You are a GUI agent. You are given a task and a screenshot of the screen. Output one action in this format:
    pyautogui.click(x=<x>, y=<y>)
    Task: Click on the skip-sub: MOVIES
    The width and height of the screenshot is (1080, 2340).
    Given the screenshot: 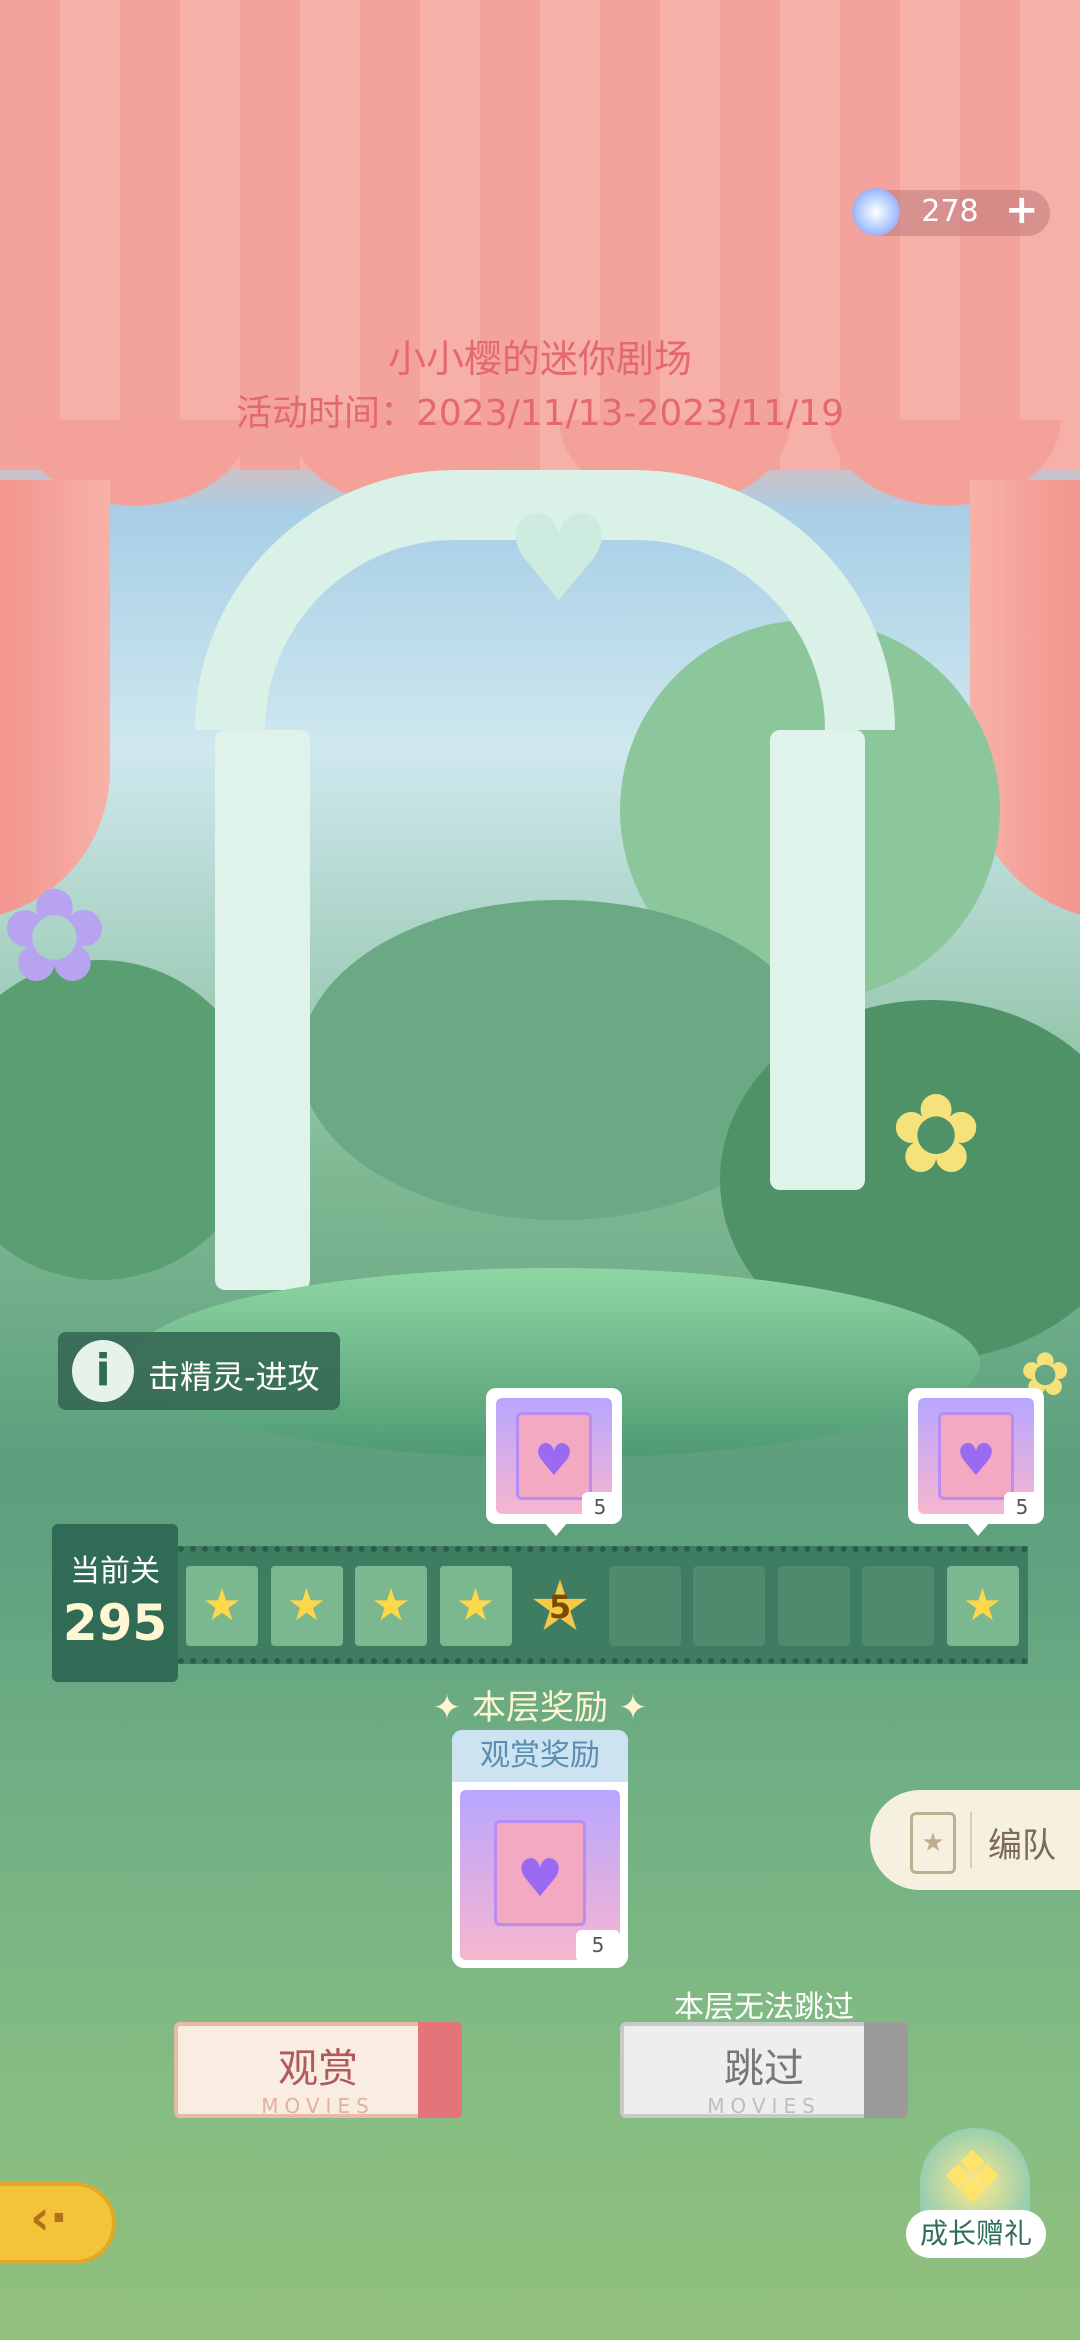 What is the action you would take?
    pyautogui.click(x=764, y=2106)
    